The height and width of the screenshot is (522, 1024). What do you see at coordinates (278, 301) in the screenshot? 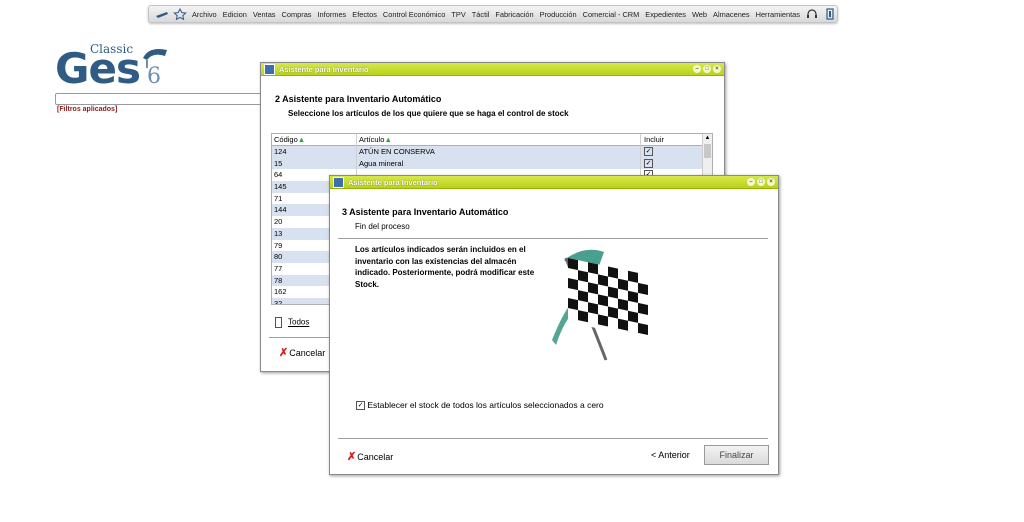
I see `row-code: 32` at bounding box center [278, 301].